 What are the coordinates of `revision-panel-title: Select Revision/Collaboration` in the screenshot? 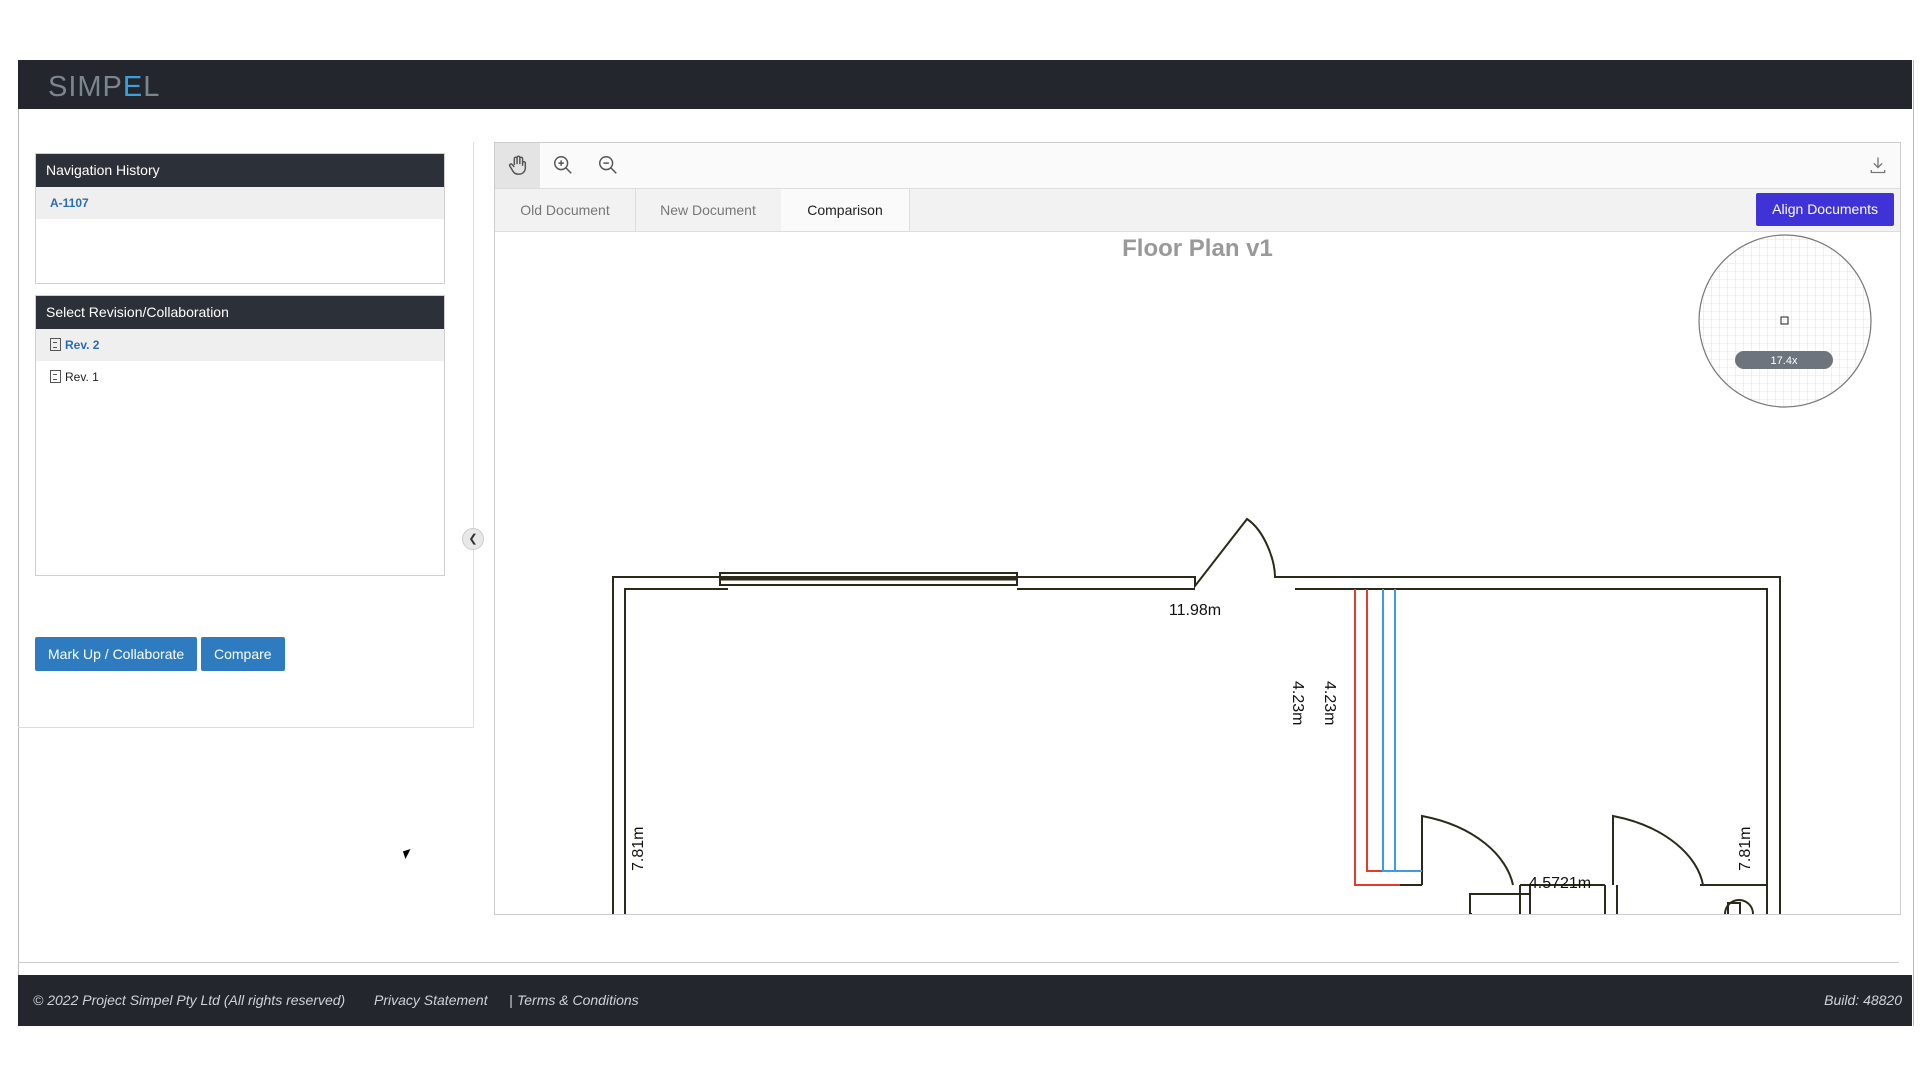 It's located at (240, 312).